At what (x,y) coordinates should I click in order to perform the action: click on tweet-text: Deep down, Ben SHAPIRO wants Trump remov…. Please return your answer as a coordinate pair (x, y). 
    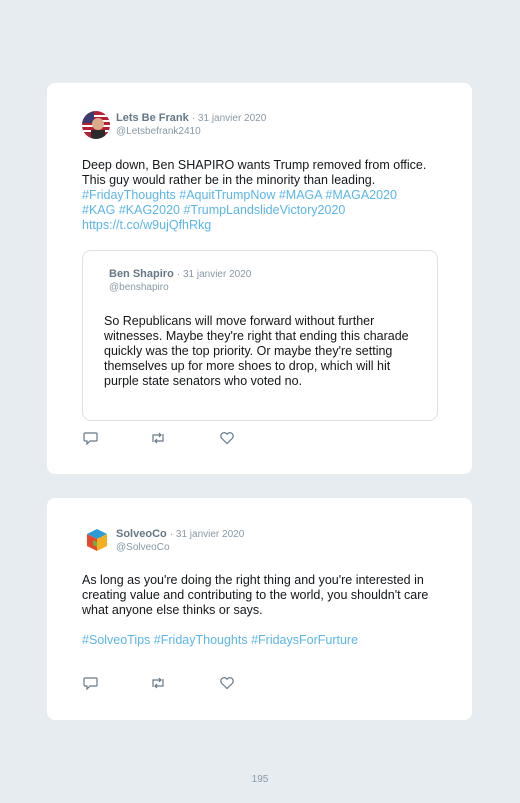
    Looking at the image, I should click on (262, 195).